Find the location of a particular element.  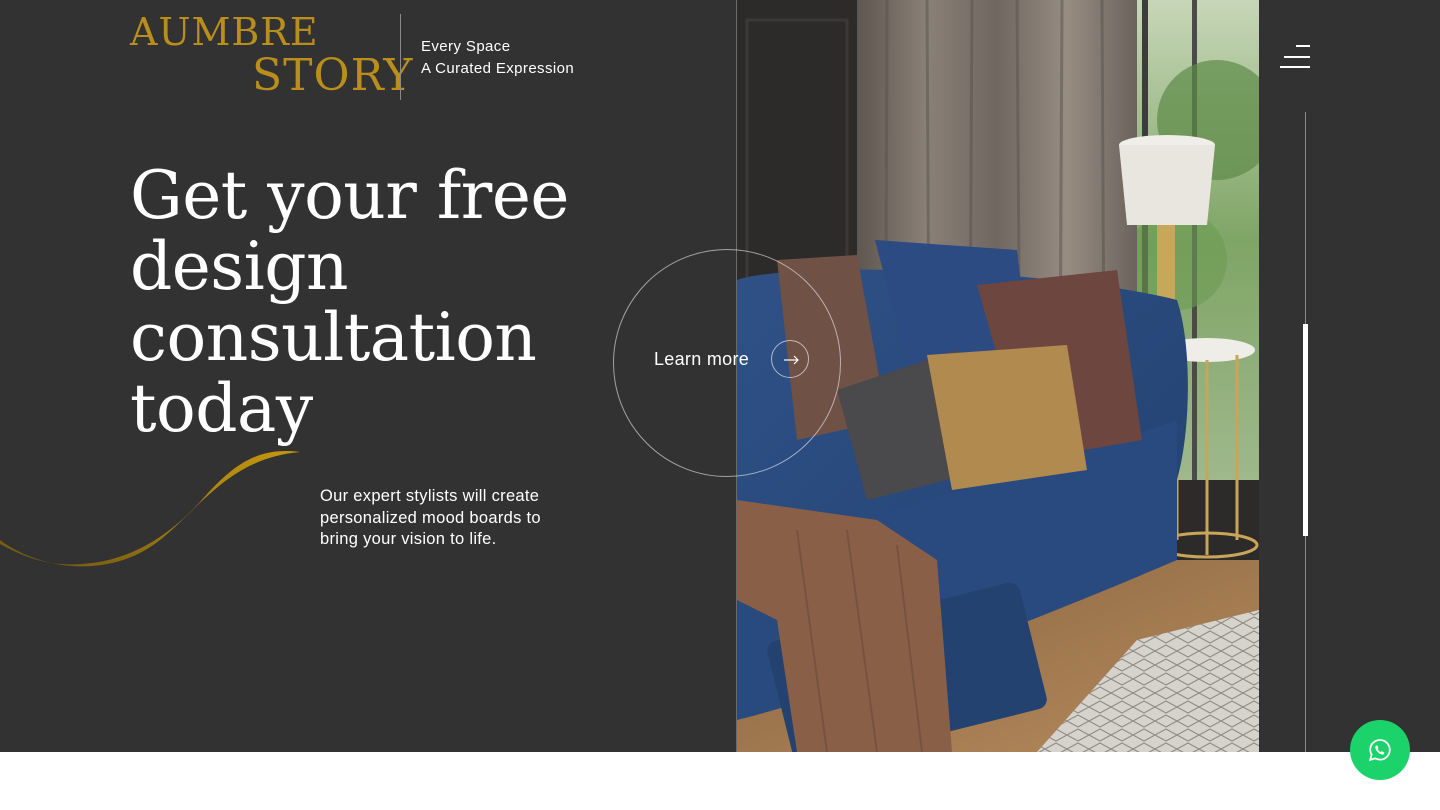

brand-tagline: Every Space A Curated Expression is located at coordinates (497, 58).